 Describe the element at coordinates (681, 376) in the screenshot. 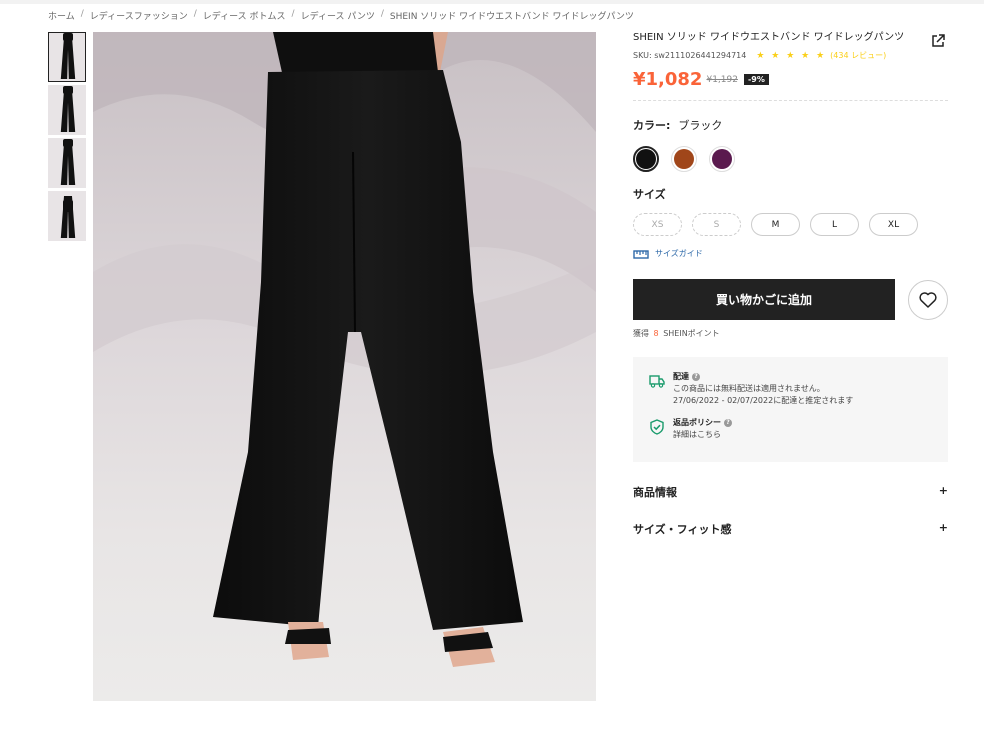

I see `shipping-title: 配達` at that location.